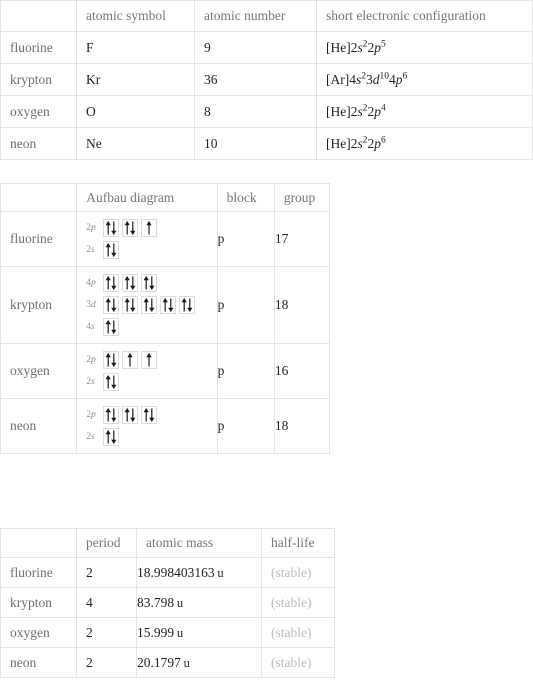 The width and height of the screenshot is (533, 692). I want to click on table-row: oxygen 2p 2s p 16, so click(165, 371).